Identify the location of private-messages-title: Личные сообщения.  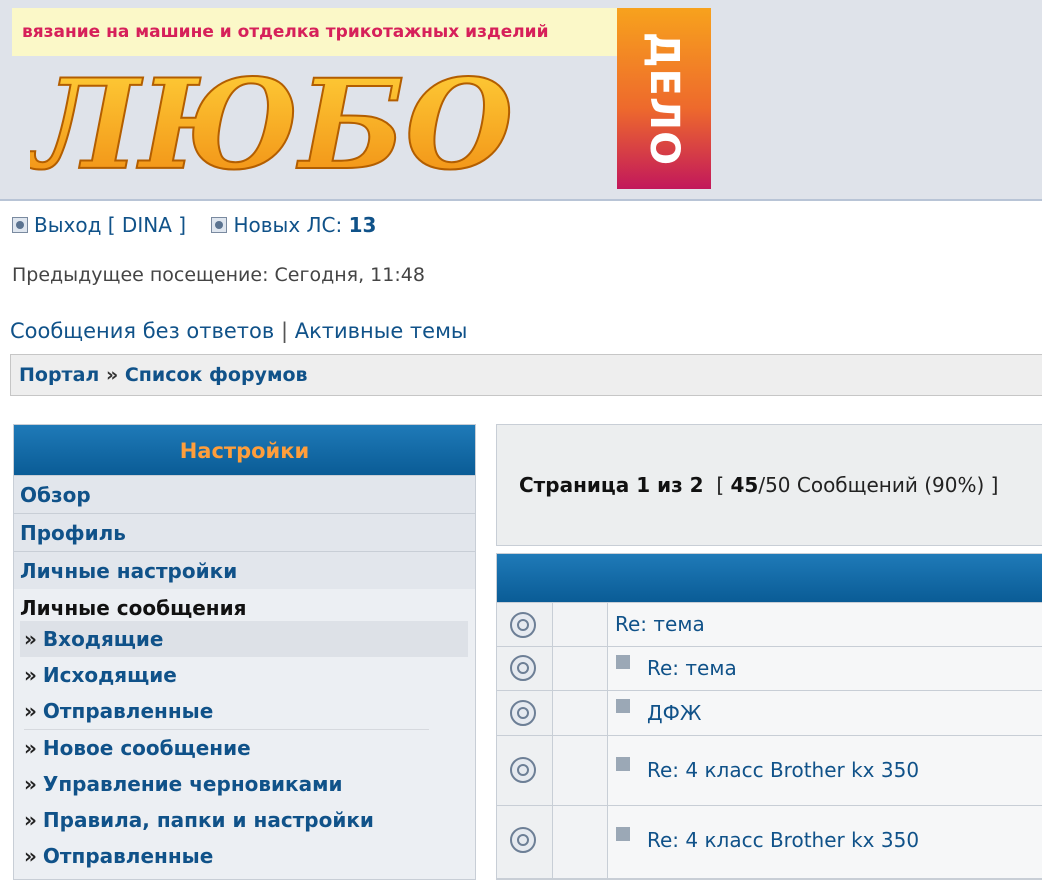
(133, 608).